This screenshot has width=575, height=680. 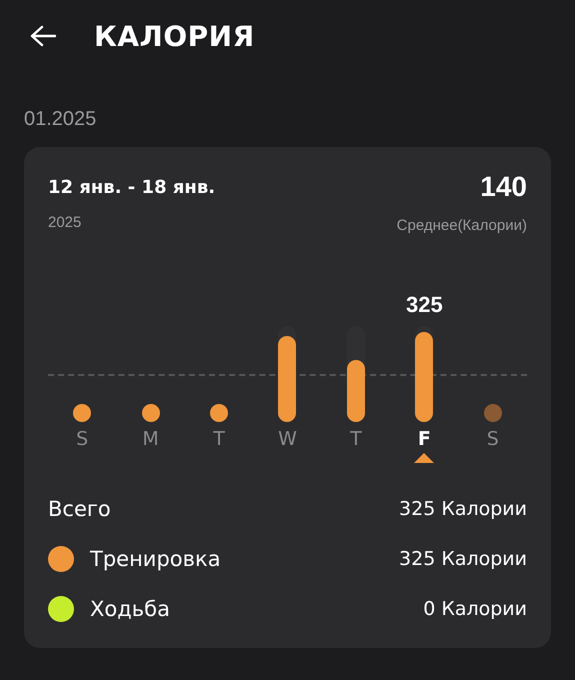 What do you see at coordinates (79, 509) in the screenshot?
I see `total-label: Всего` at bounding box center [79, 509].